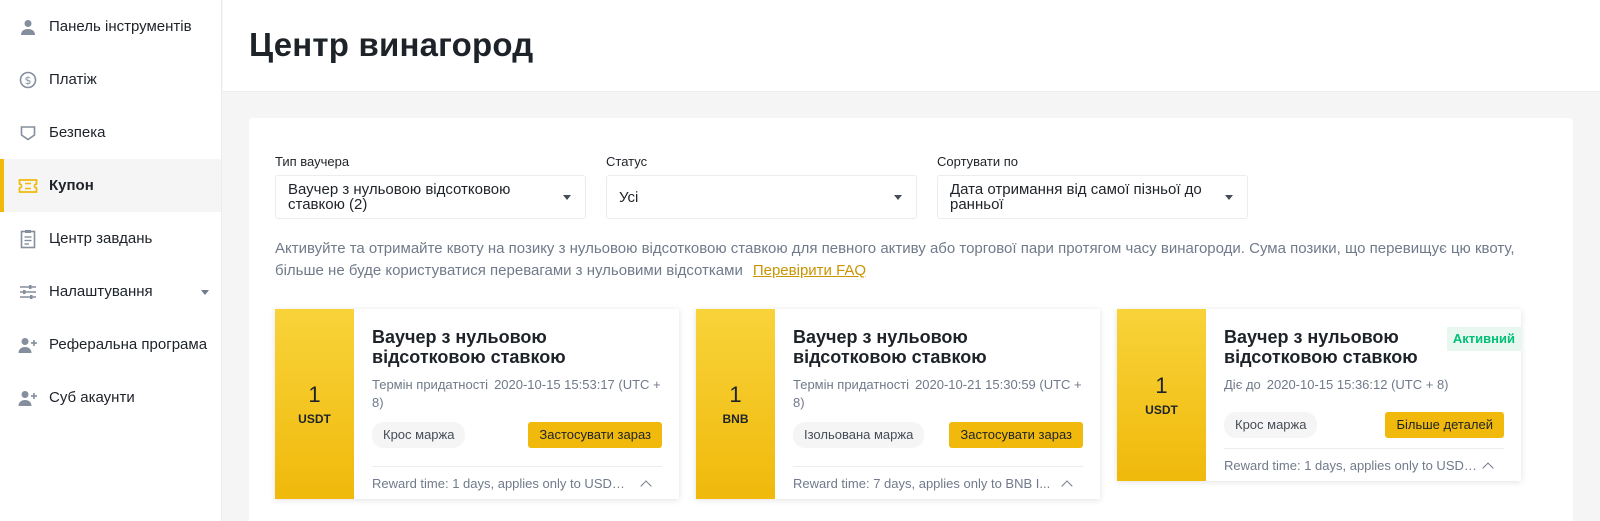  I want to click on sidebar-item-referral: Реферальна програма, so click(110, 344).